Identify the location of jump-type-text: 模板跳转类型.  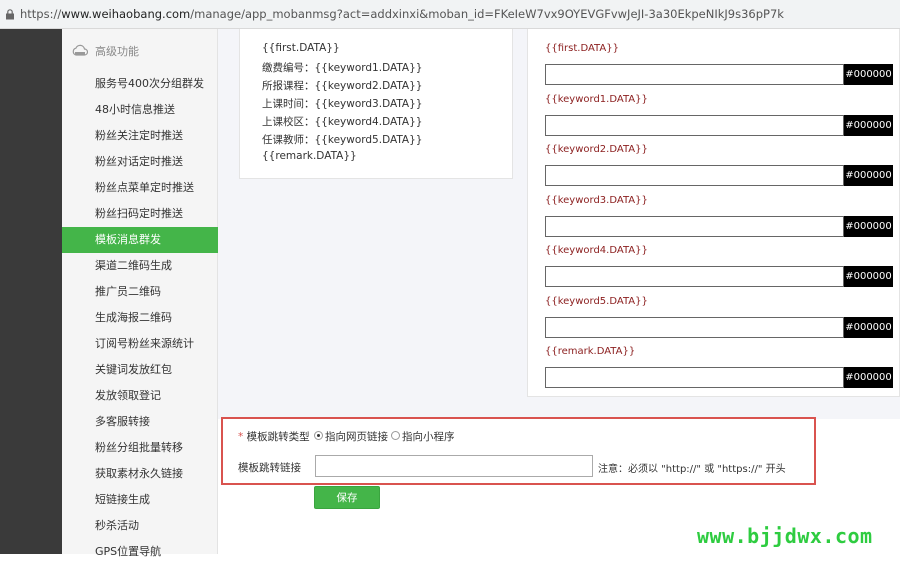
(278, 437).